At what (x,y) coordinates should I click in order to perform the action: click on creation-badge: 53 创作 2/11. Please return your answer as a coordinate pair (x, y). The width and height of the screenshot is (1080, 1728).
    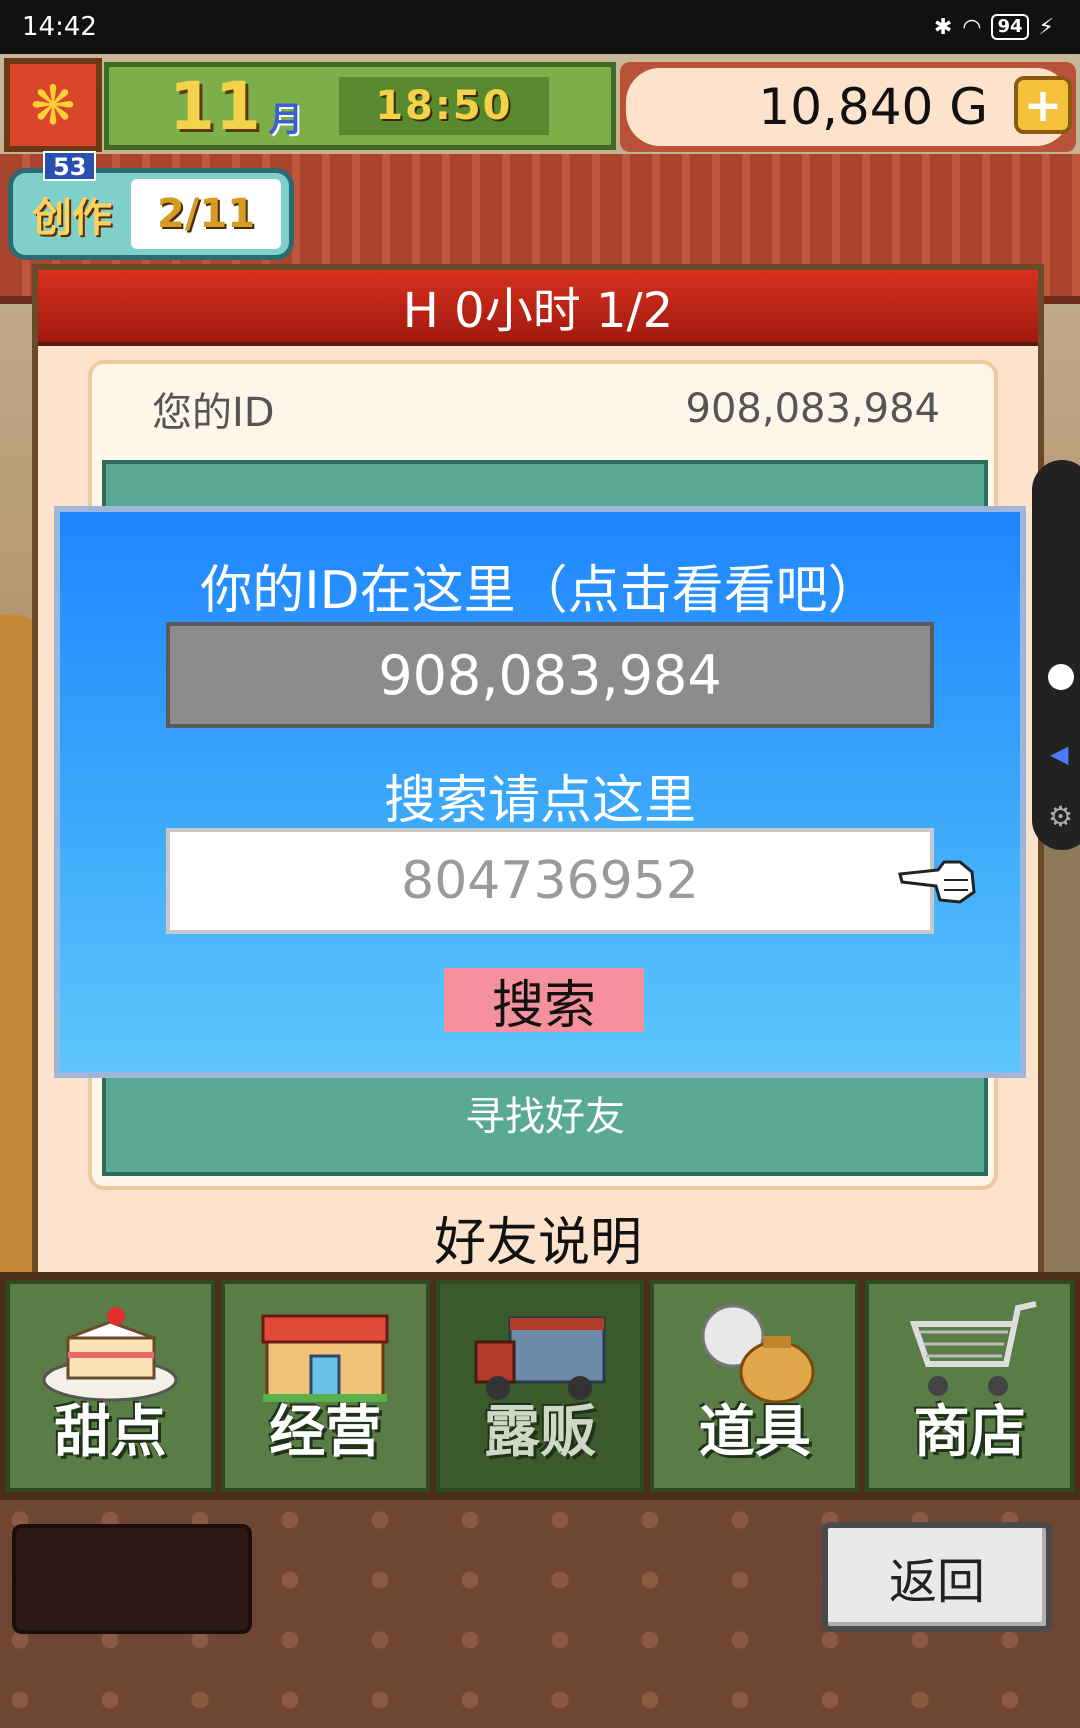
    Looking at the image, I should click on (151, 205).